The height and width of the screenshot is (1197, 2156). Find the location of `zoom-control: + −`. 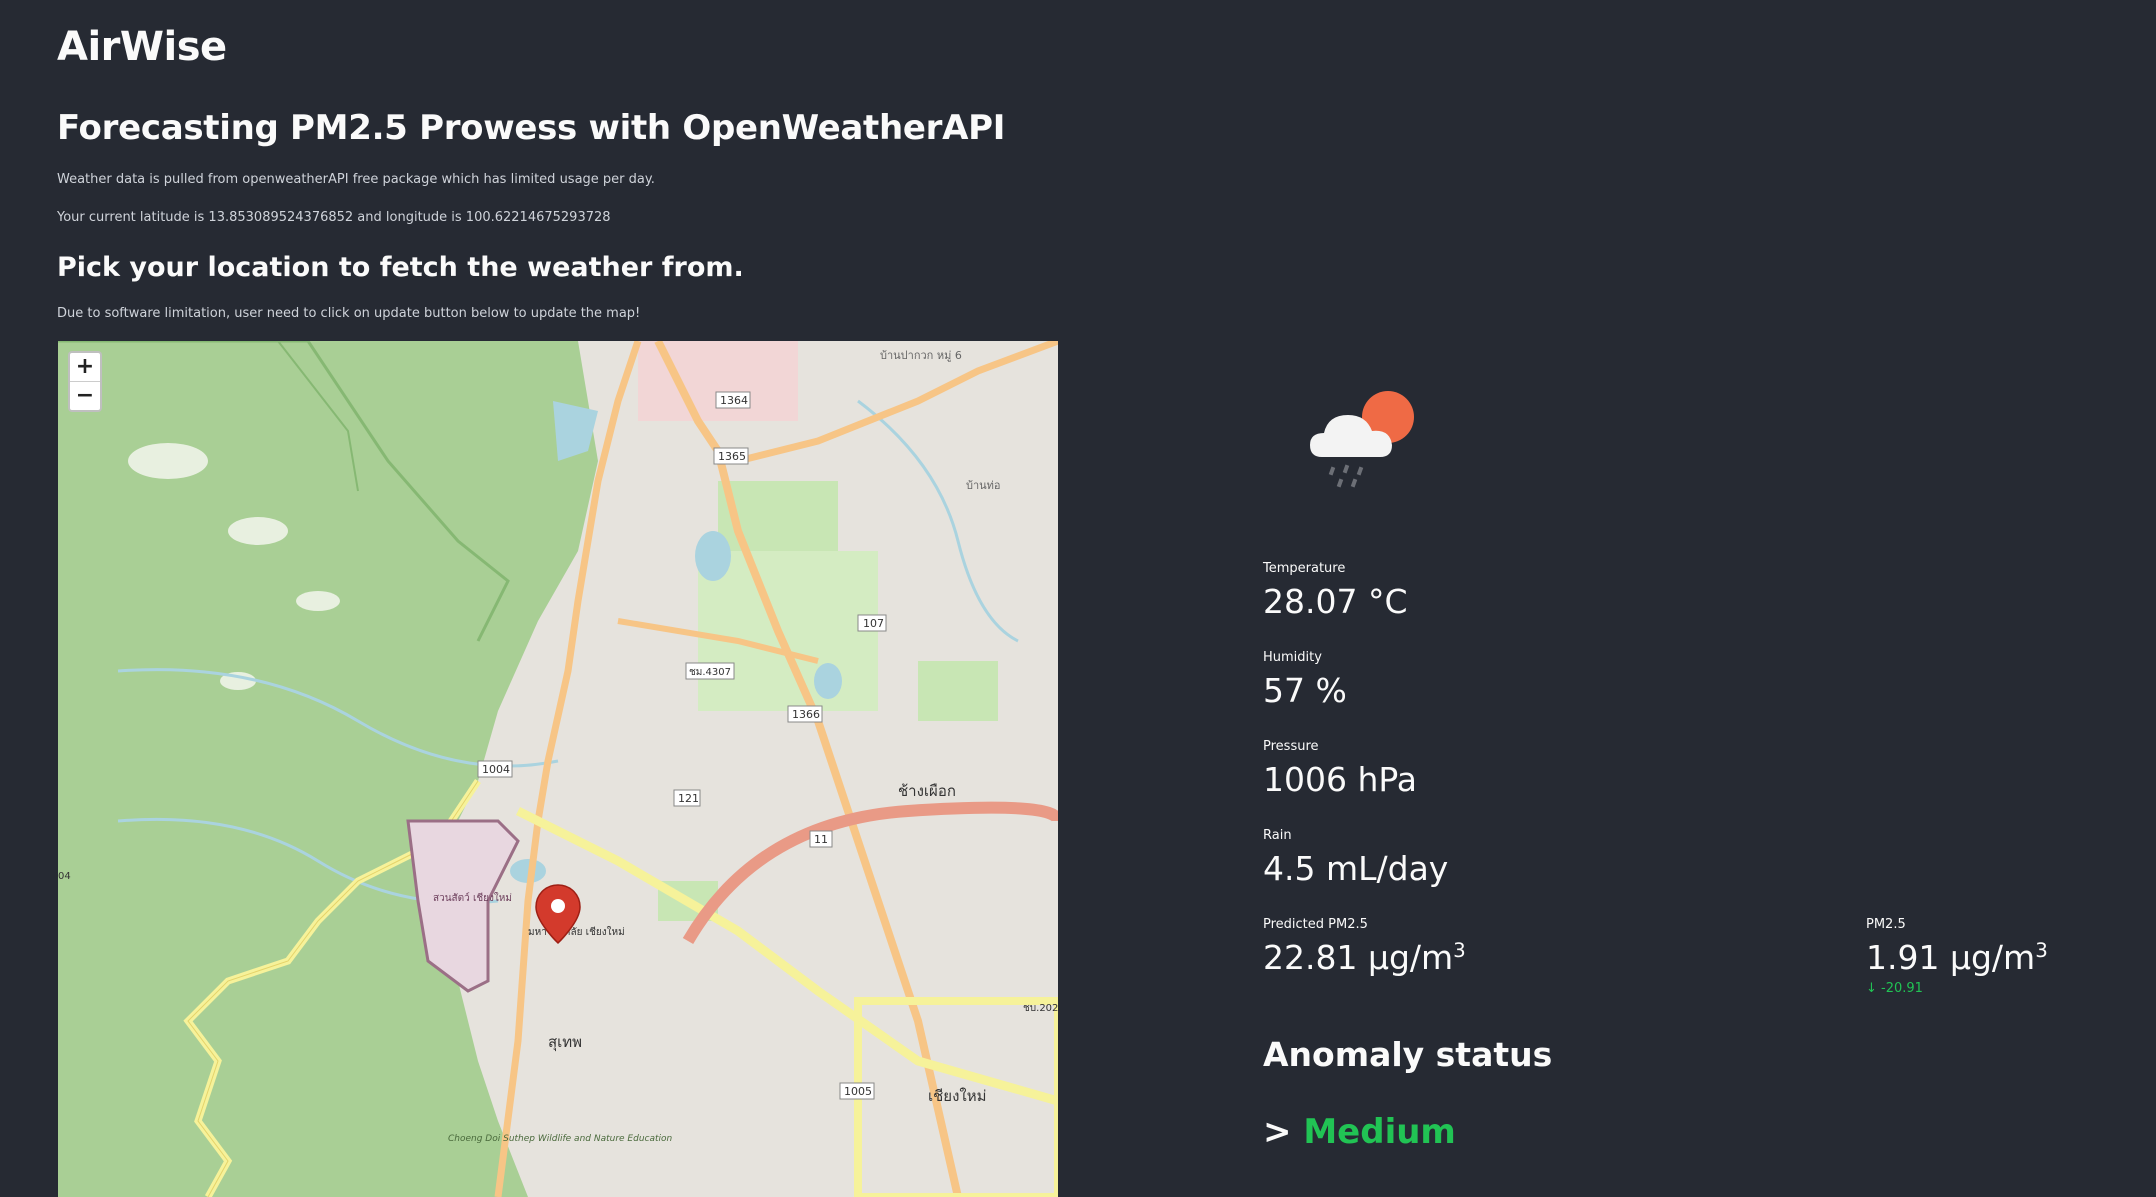

zoom-control: + − is located at coordinates (85, 381).